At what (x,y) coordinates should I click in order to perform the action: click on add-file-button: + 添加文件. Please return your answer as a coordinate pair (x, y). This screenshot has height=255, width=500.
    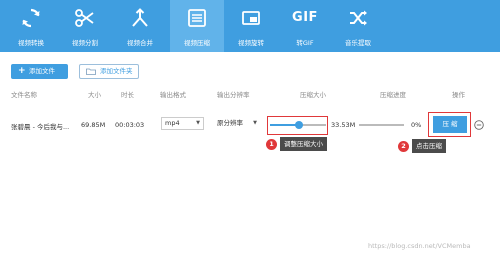
    Looking at the image, I should click on (39, 71).